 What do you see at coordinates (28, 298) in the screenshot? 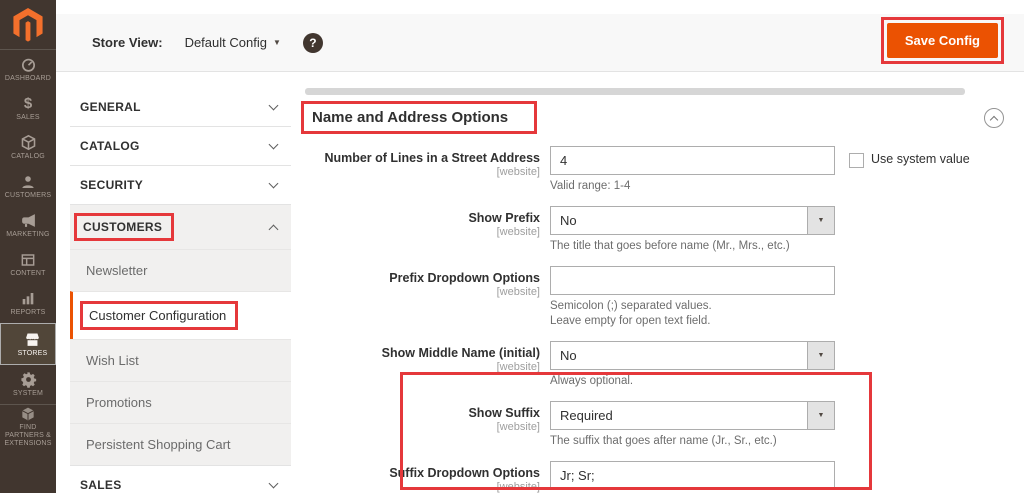
I see `reports-icon` at bounding box center [28, 298].